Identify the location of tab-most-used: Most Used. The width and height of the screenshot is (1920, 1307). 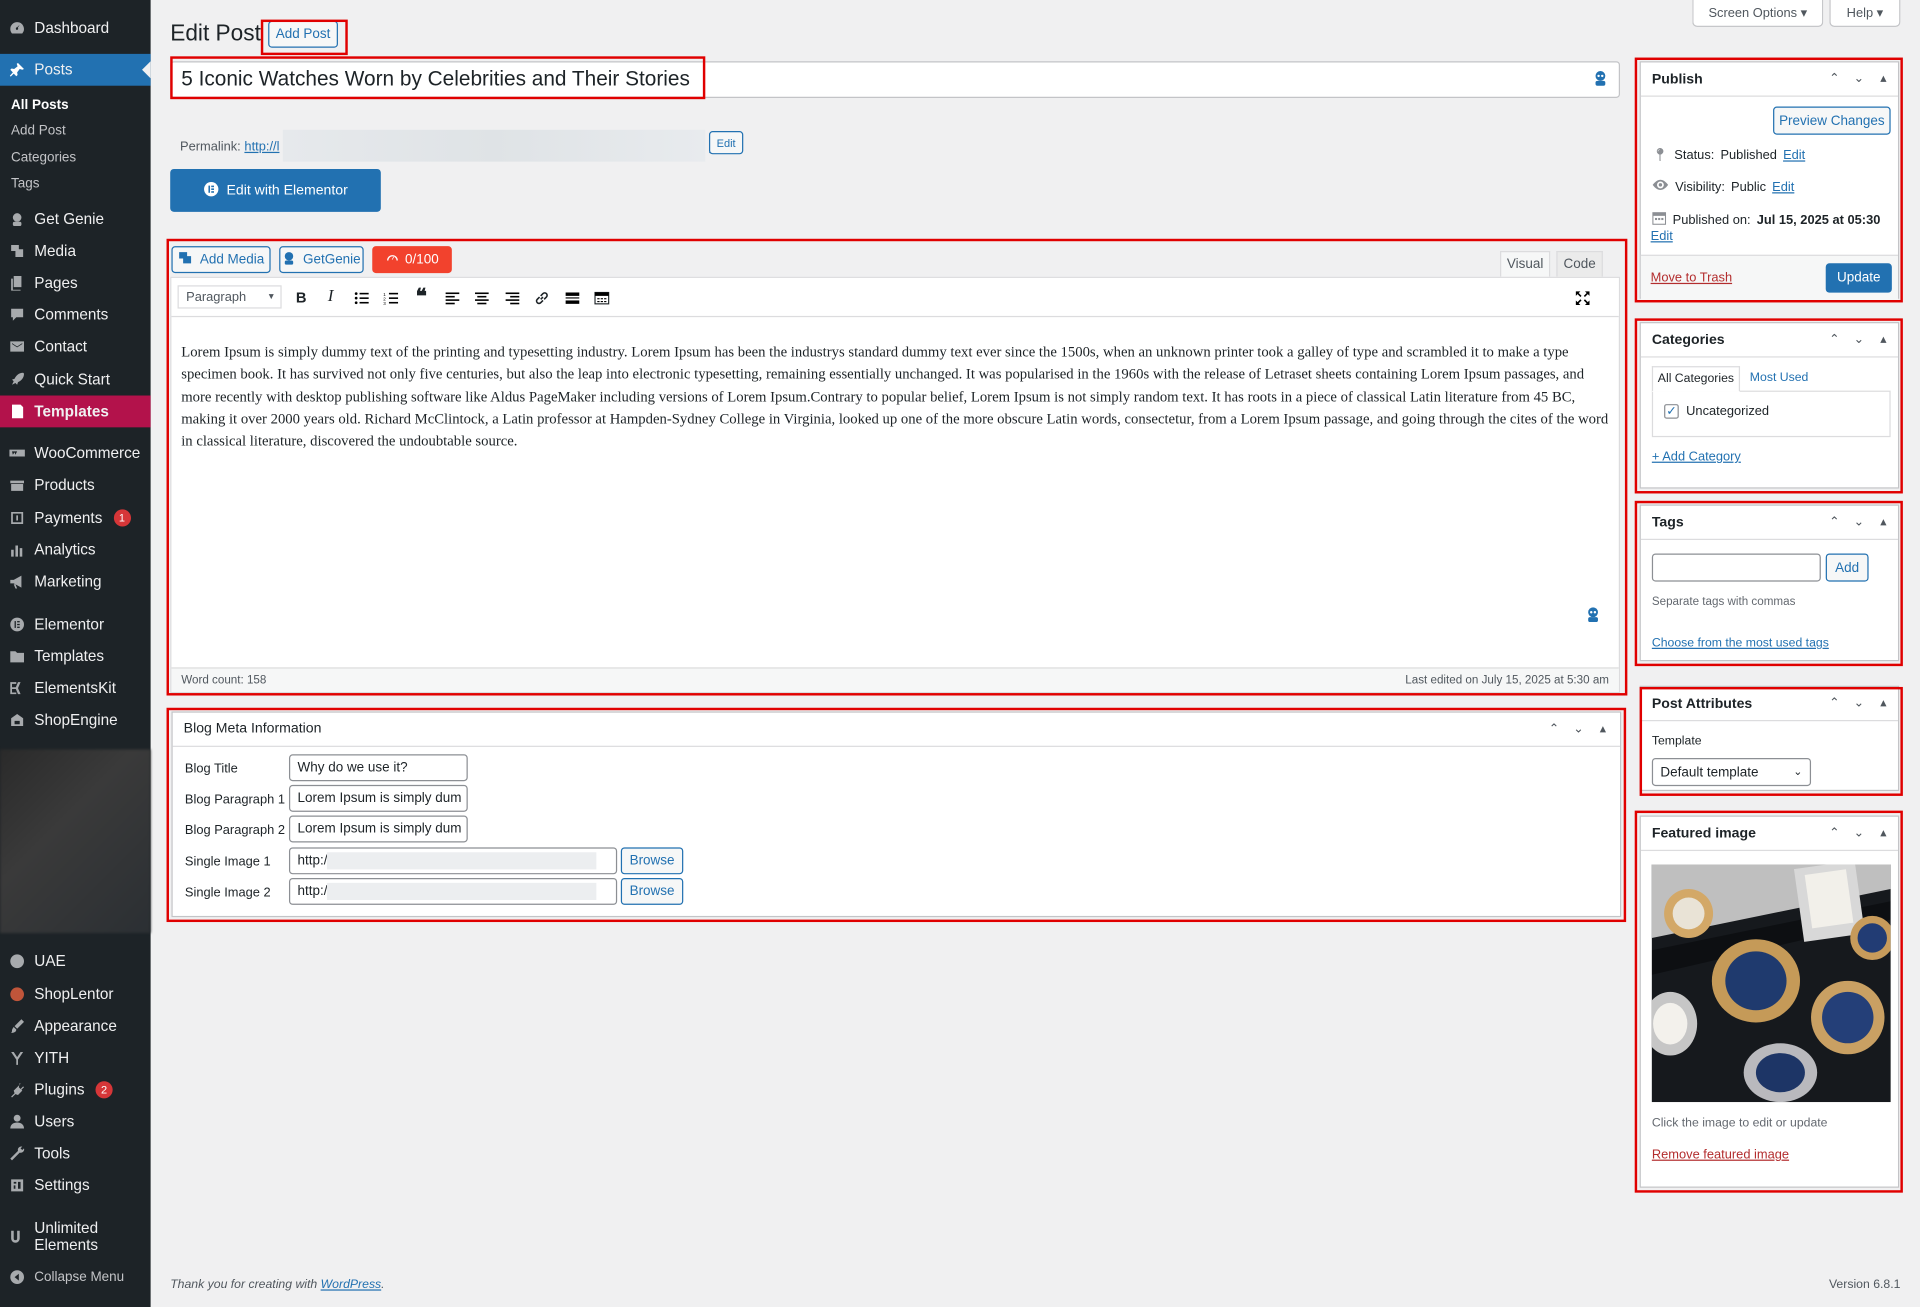
(1779, 377).